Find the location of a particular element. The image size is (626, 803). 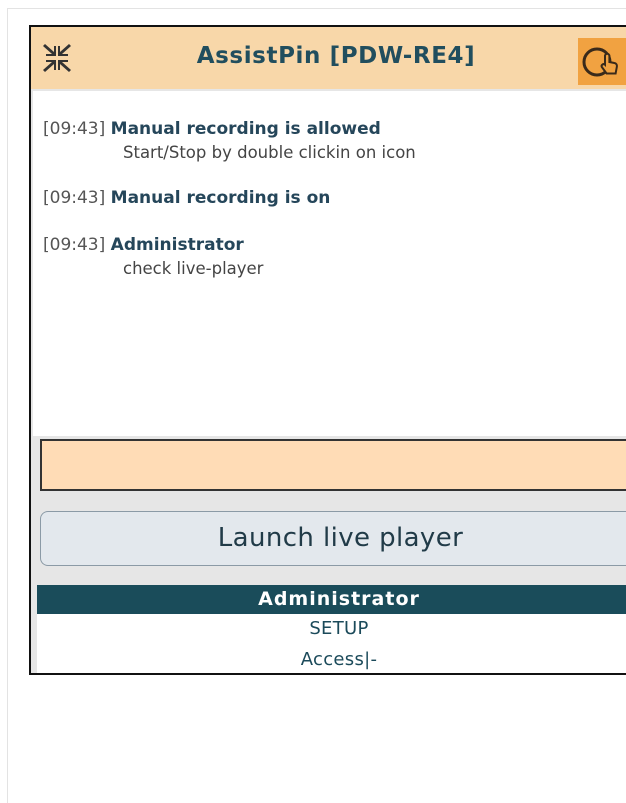

message-input is located at coordinates (333, 465).